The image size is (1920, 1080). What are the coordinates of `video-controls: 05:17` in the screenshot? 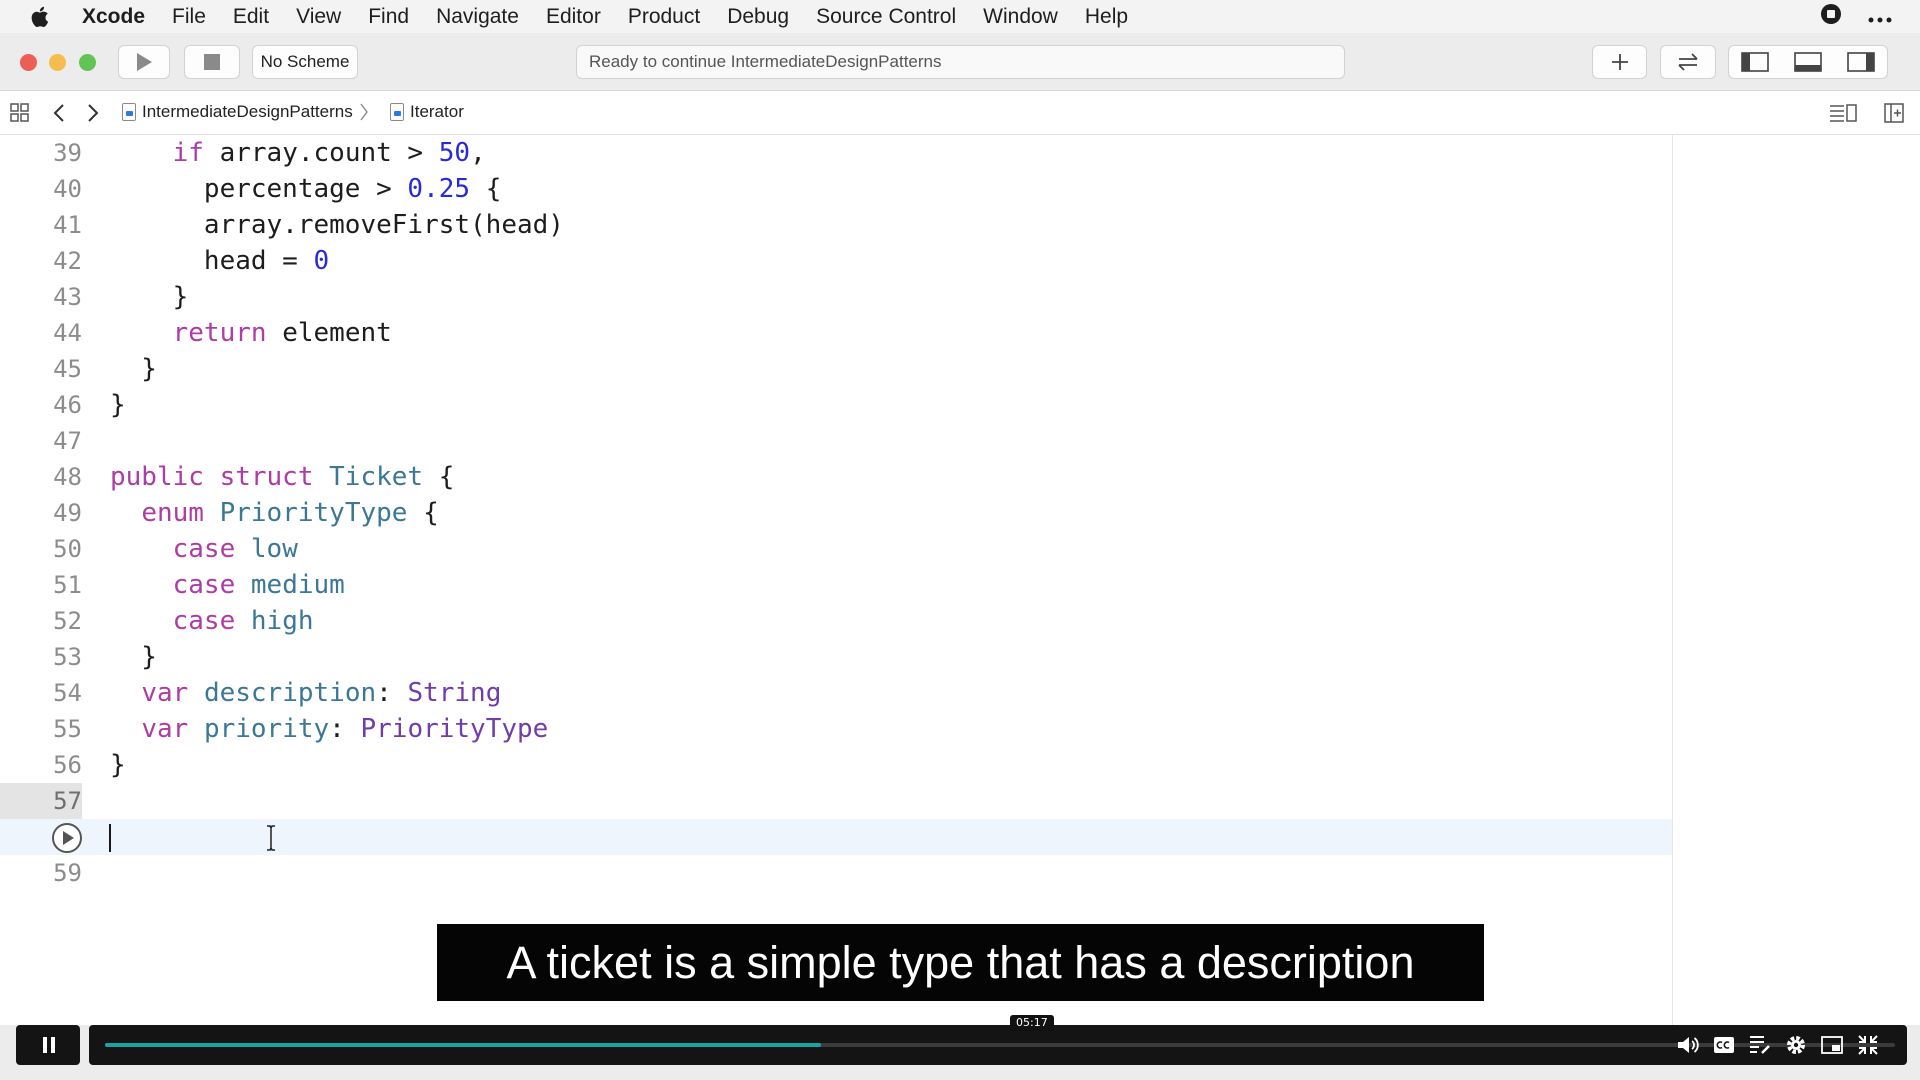 It's located at (960, 1047).